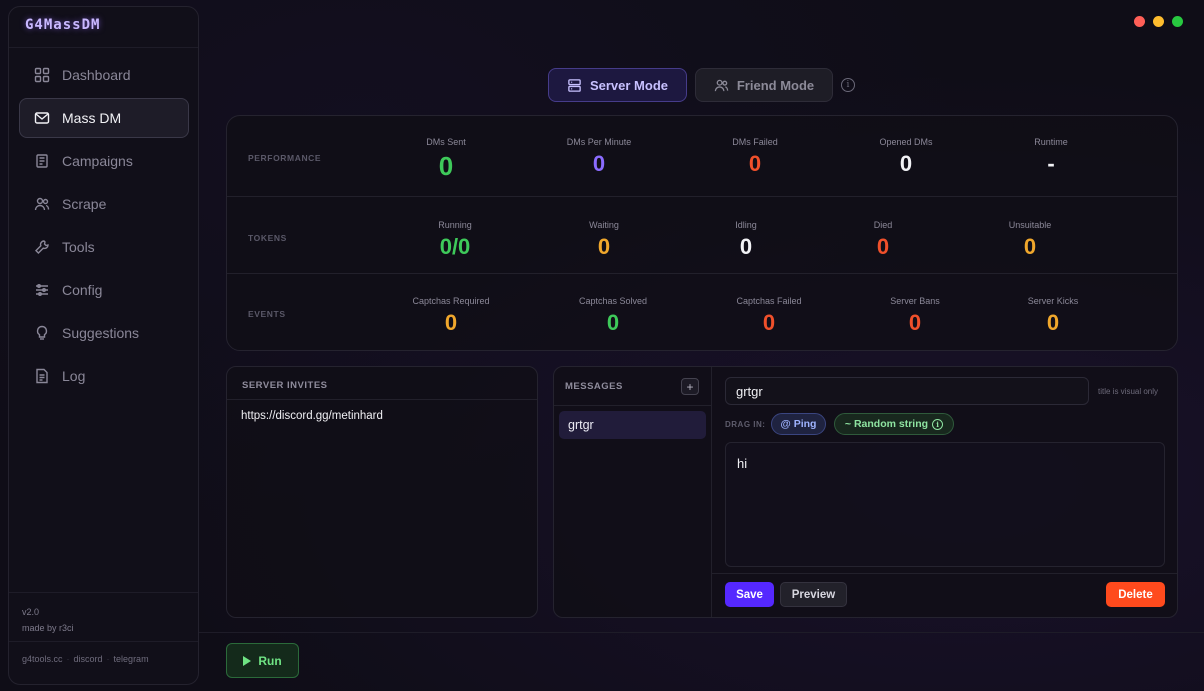 This screenshot has width=1204, height=691. What do you see at coordinates (1128, 391) in the screenshot?
I see `title-hint: title is visual only` at bounding box center [1128, 391].